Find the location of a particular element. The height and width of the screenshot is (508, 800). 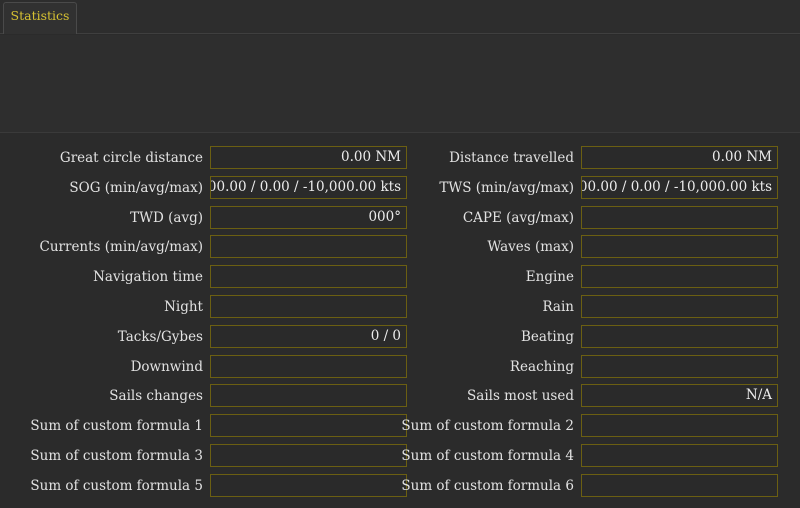

engine-label: Engine is located at coordinates (549, 277).